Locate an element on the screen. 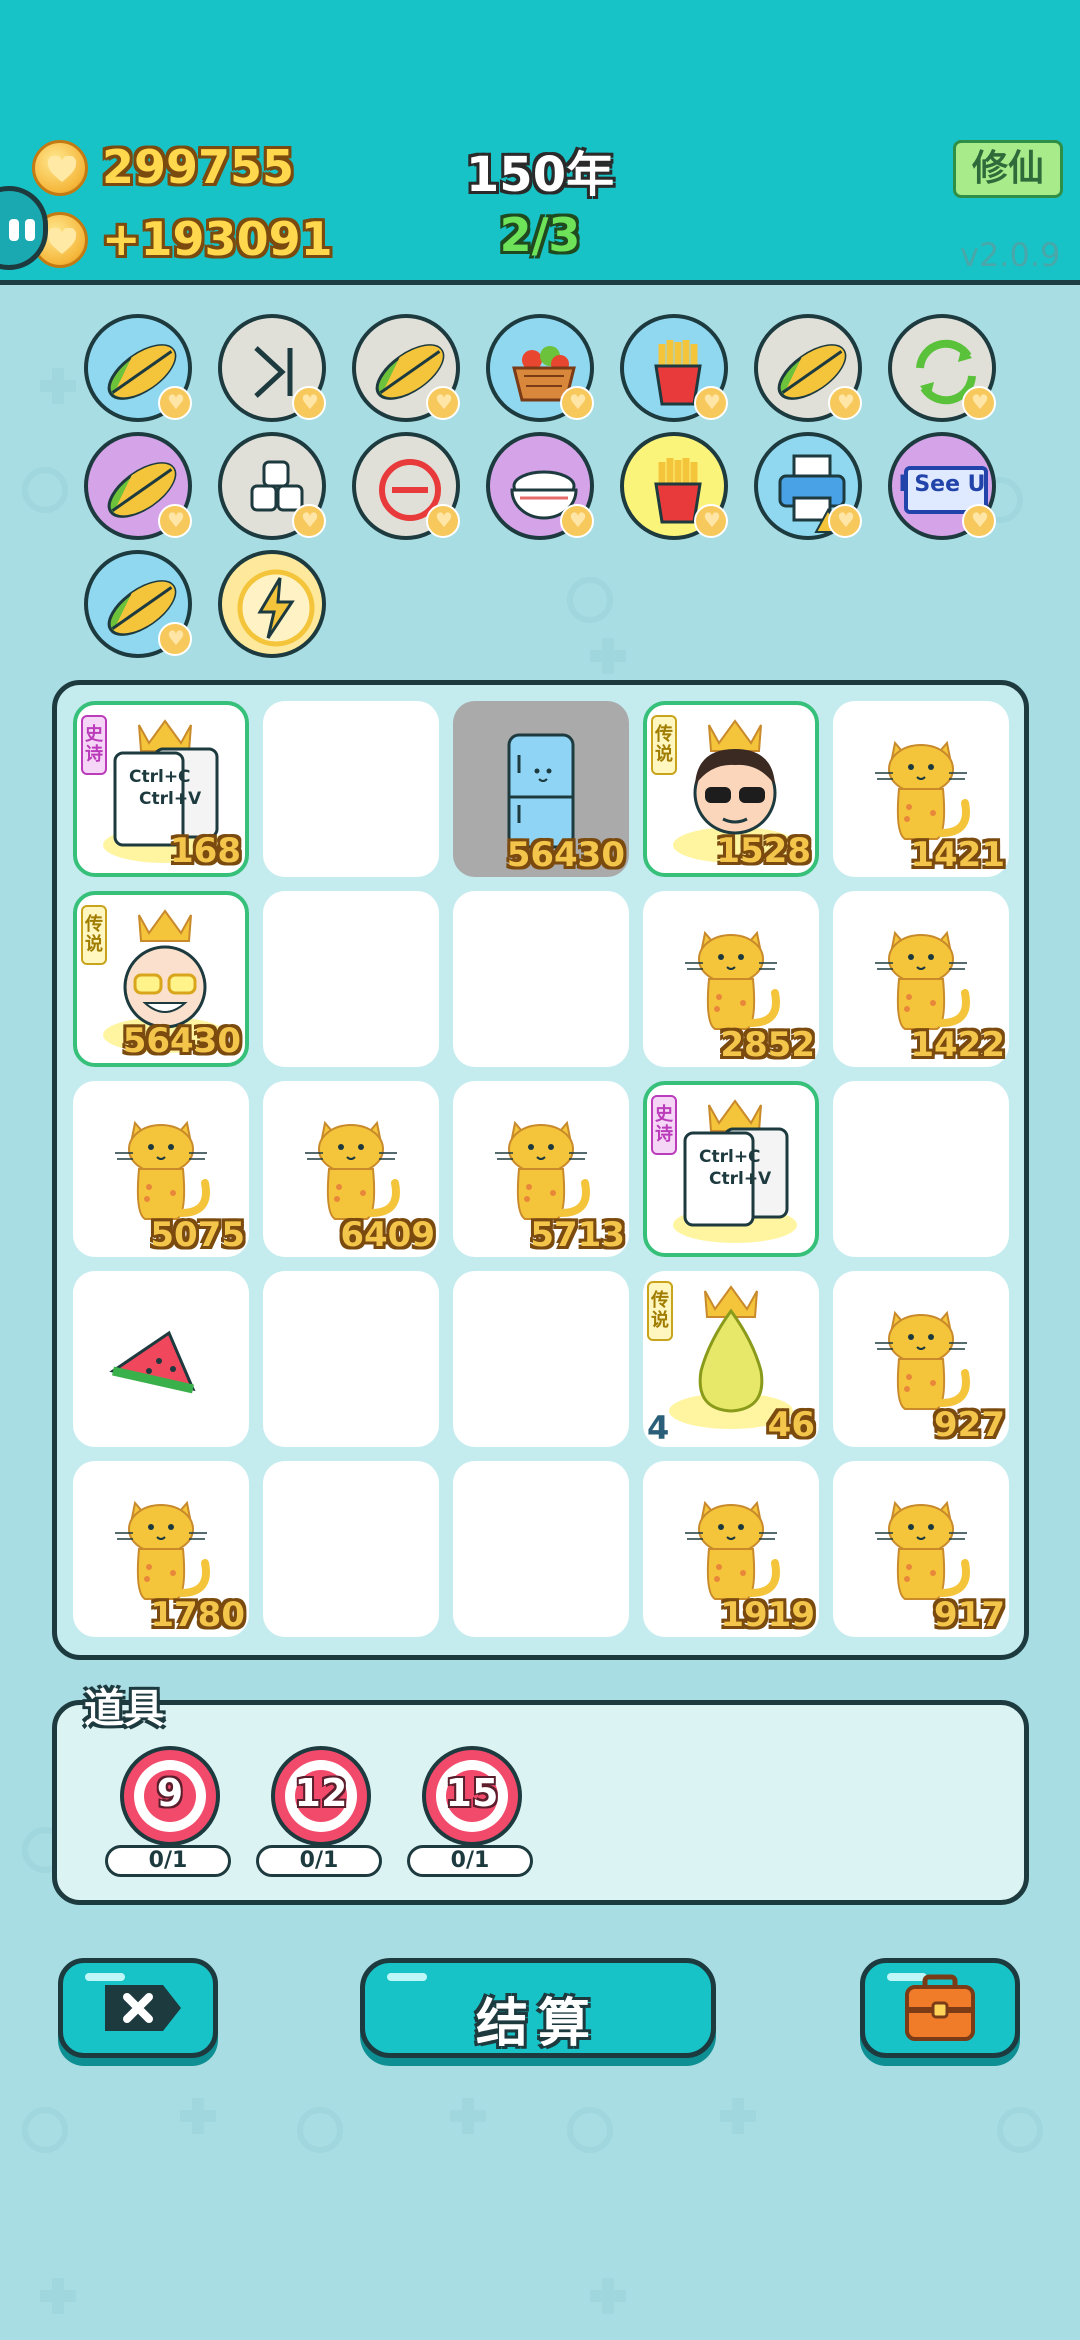 The image size is (1080, 2340). slot-value: 1780 is located at coordinates (197, 1615).